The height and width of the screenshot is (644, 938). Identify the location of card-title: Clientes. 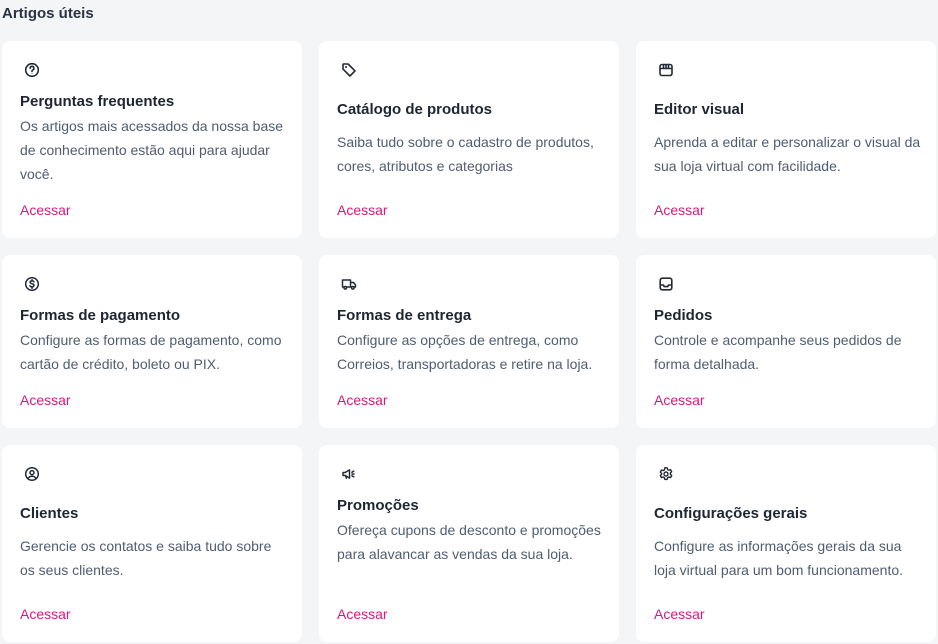
(49, 513).